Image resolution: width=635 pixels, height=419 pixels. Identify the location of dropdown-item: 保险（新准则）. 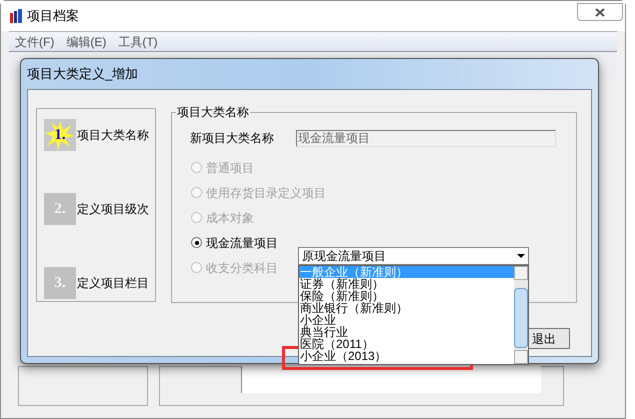
(406, 296).